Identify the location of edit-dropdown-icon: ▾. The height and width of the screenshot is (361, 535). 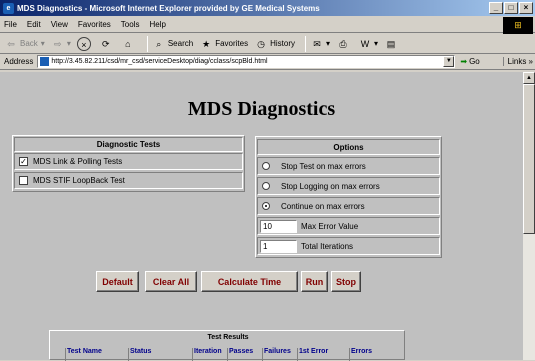
(376, 43).